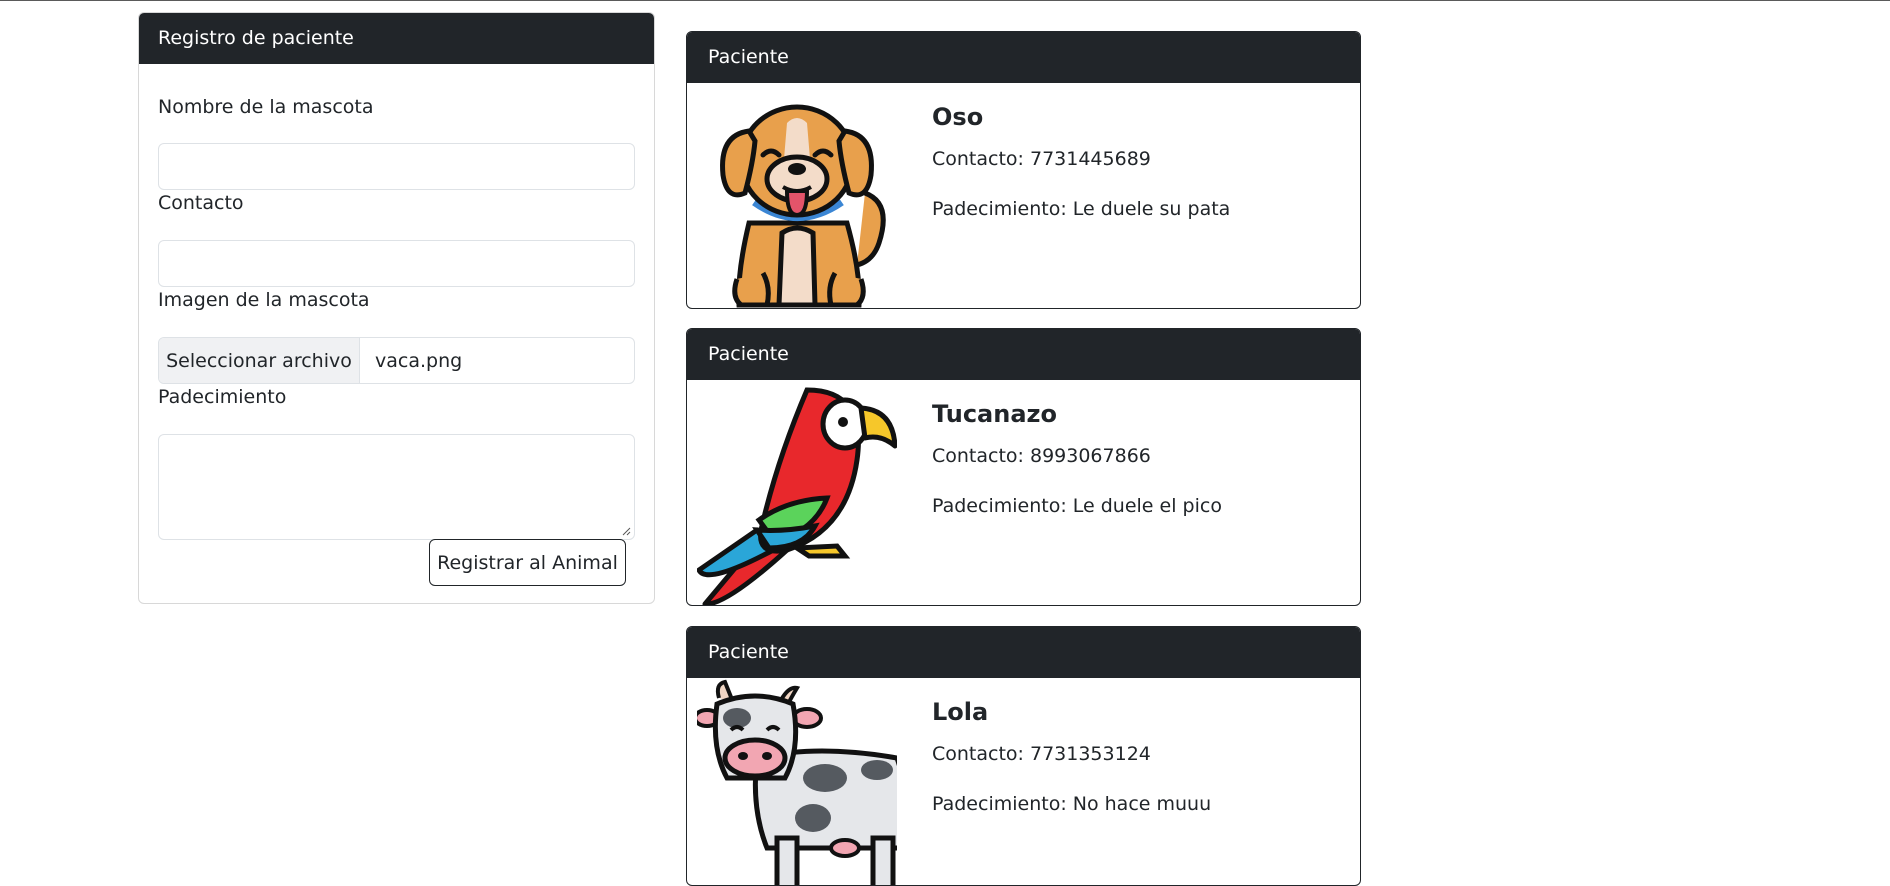 This screenshot has width=1890, height=886. Describe the element at coordinates (626, 531) in the screenshot. I see `resize-grip-icon` at that location.